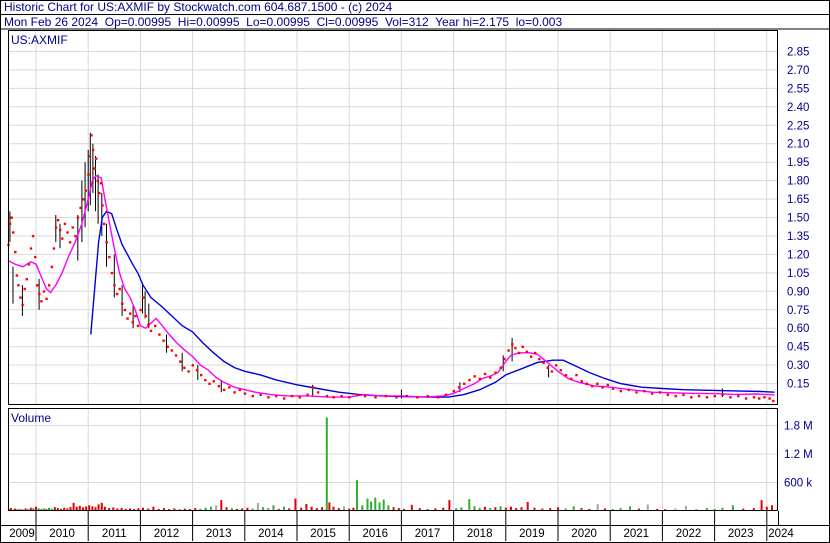 This screenshot has height=543, width=830. Describe the element at coordinates (798, 292) in the screenshot. I see `svg-text: 0.90` at that location.